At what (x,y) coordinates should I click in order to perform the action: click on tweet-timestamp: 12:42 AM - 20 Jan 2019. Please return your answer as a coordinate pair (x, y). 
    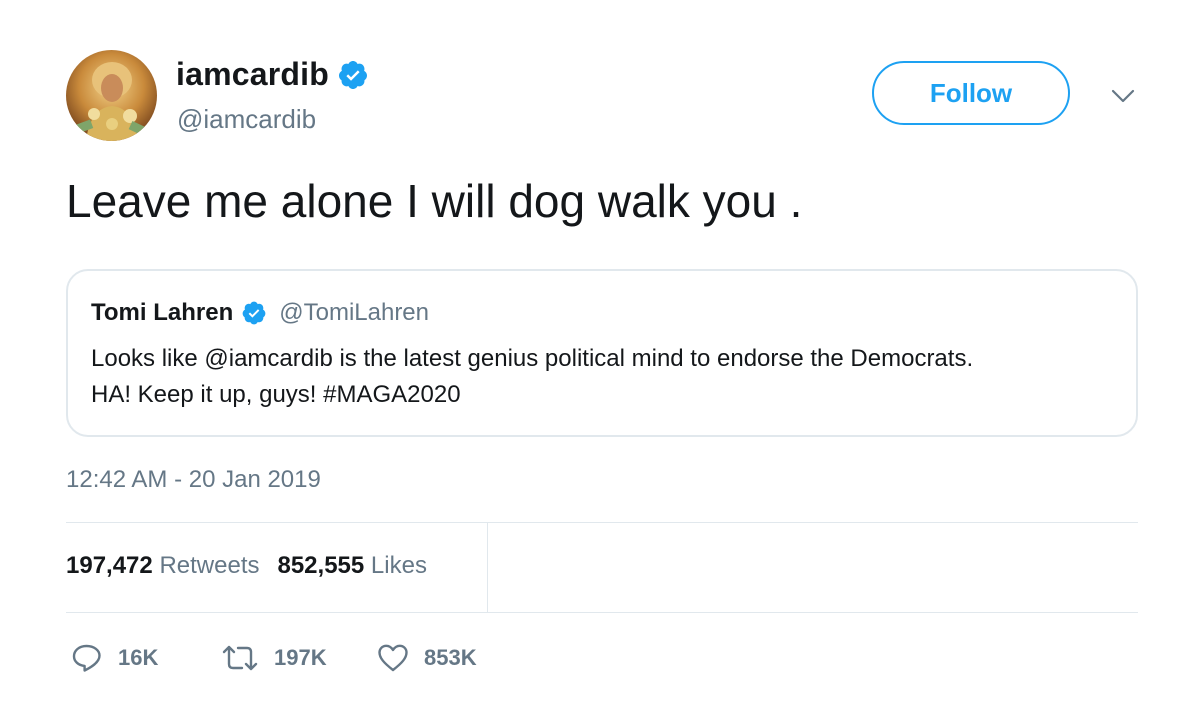
    Looking at the image, I should click on (193, 480).